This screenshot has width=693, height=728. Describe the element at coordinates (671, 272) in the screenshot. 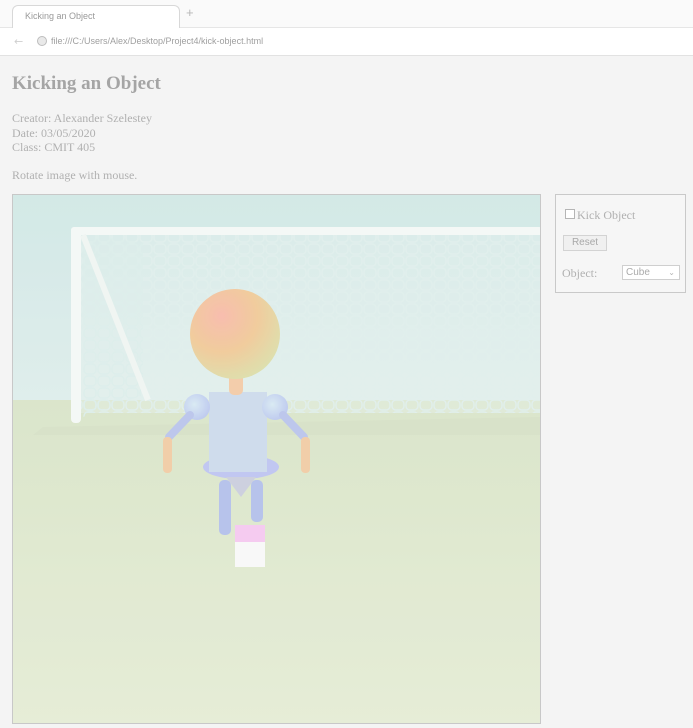

I see `chevron-down-icon: ⌄` at that location.